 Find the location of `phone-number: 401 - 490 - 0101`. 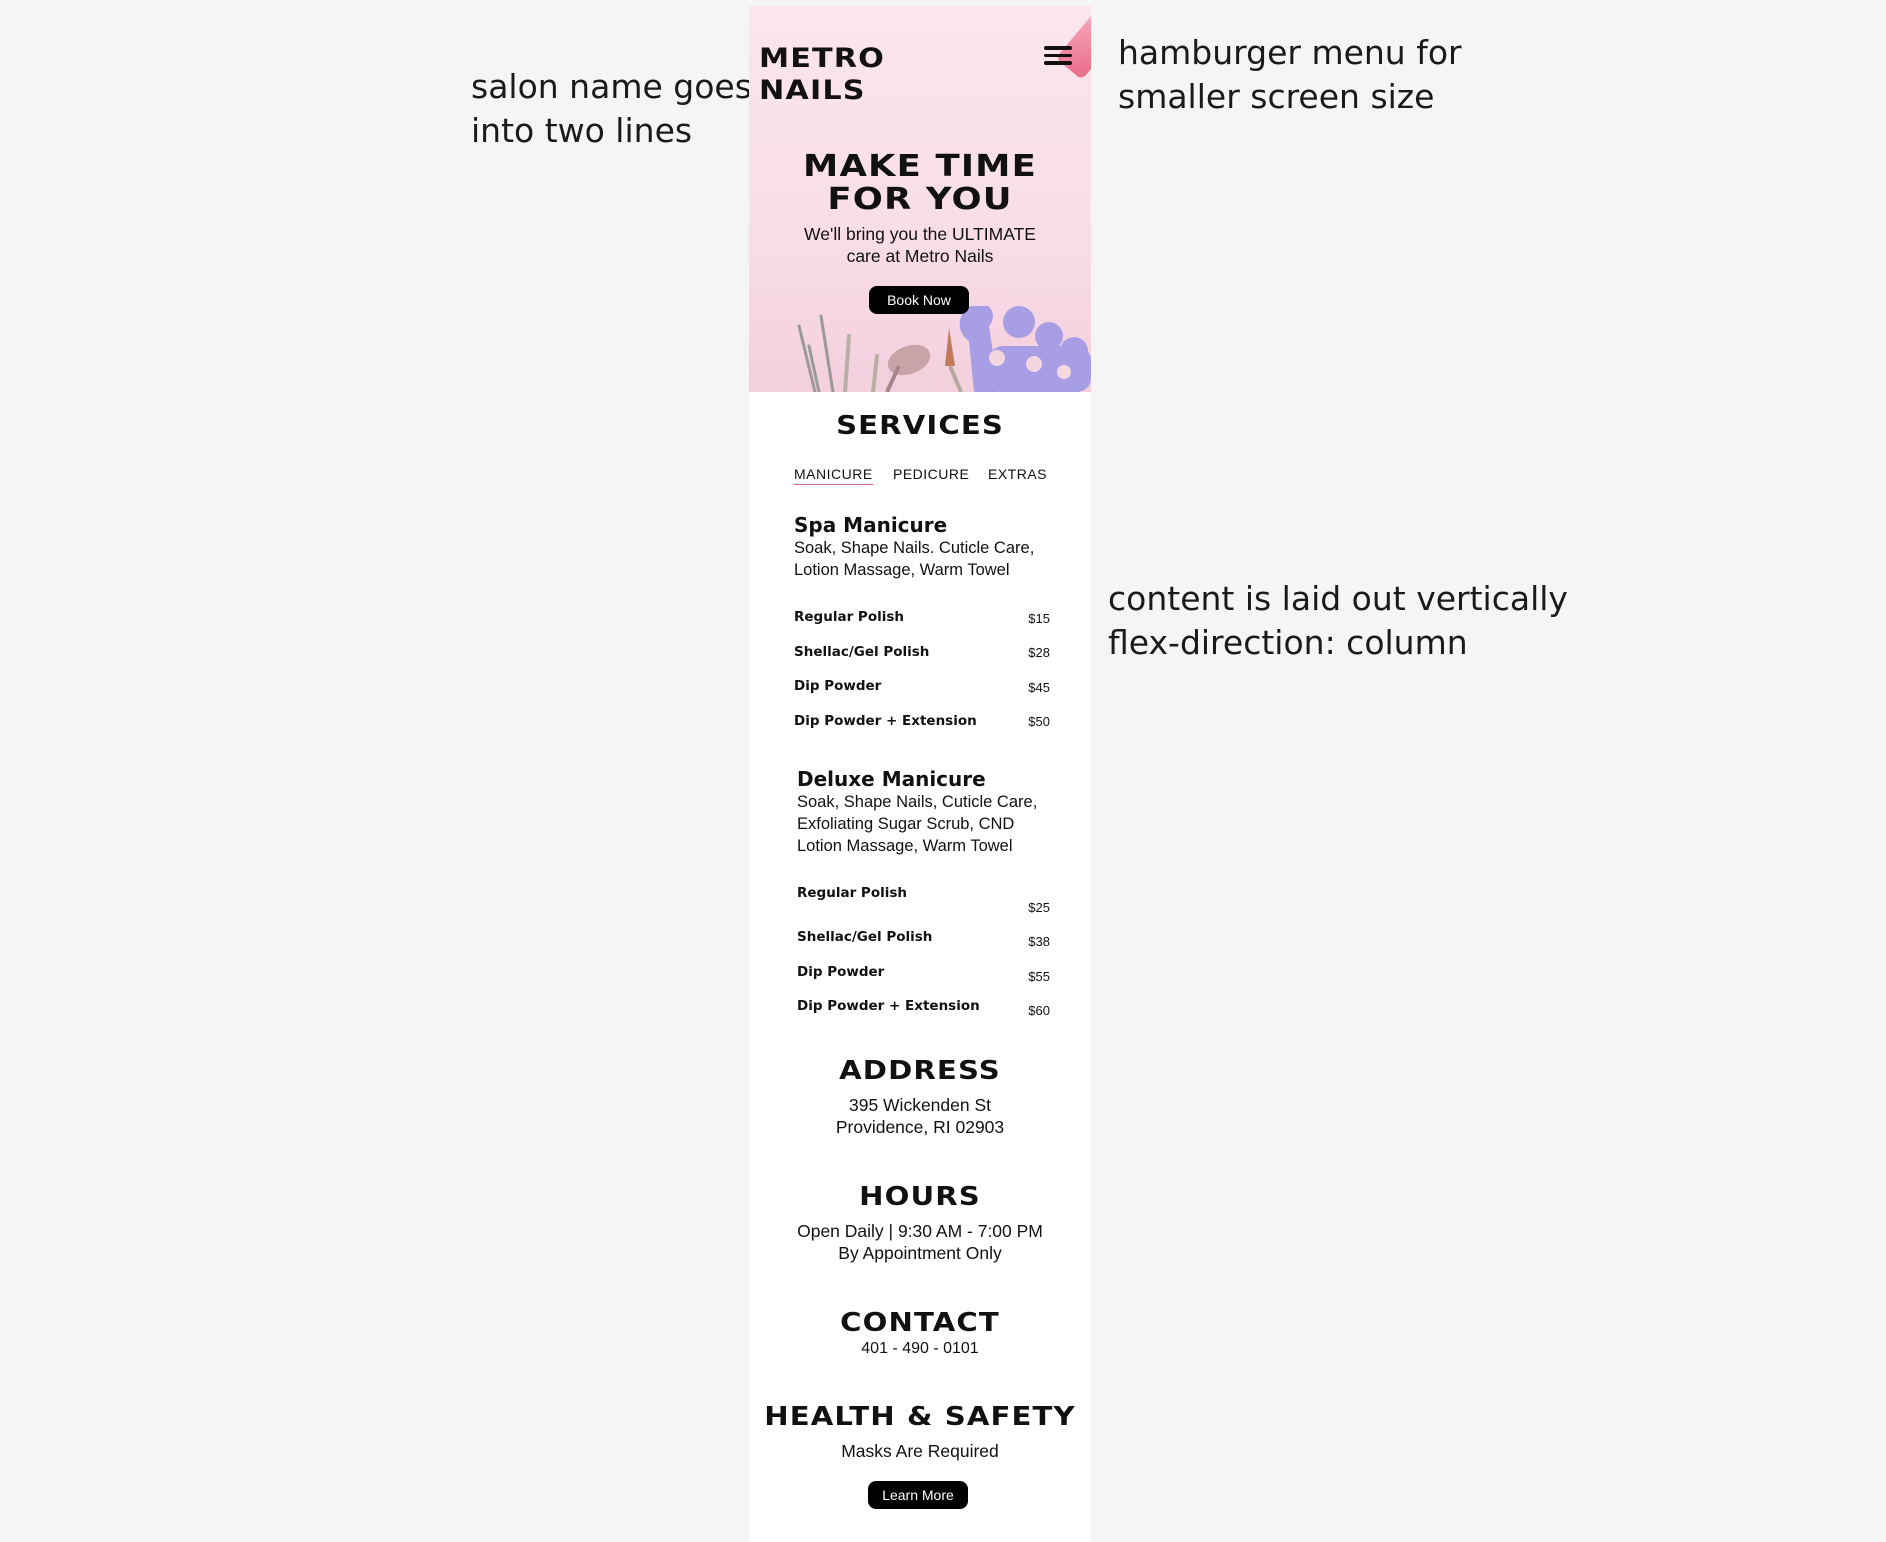

phone-number: 401 - 490 - 0101 is located at coordinates (920, 1349).